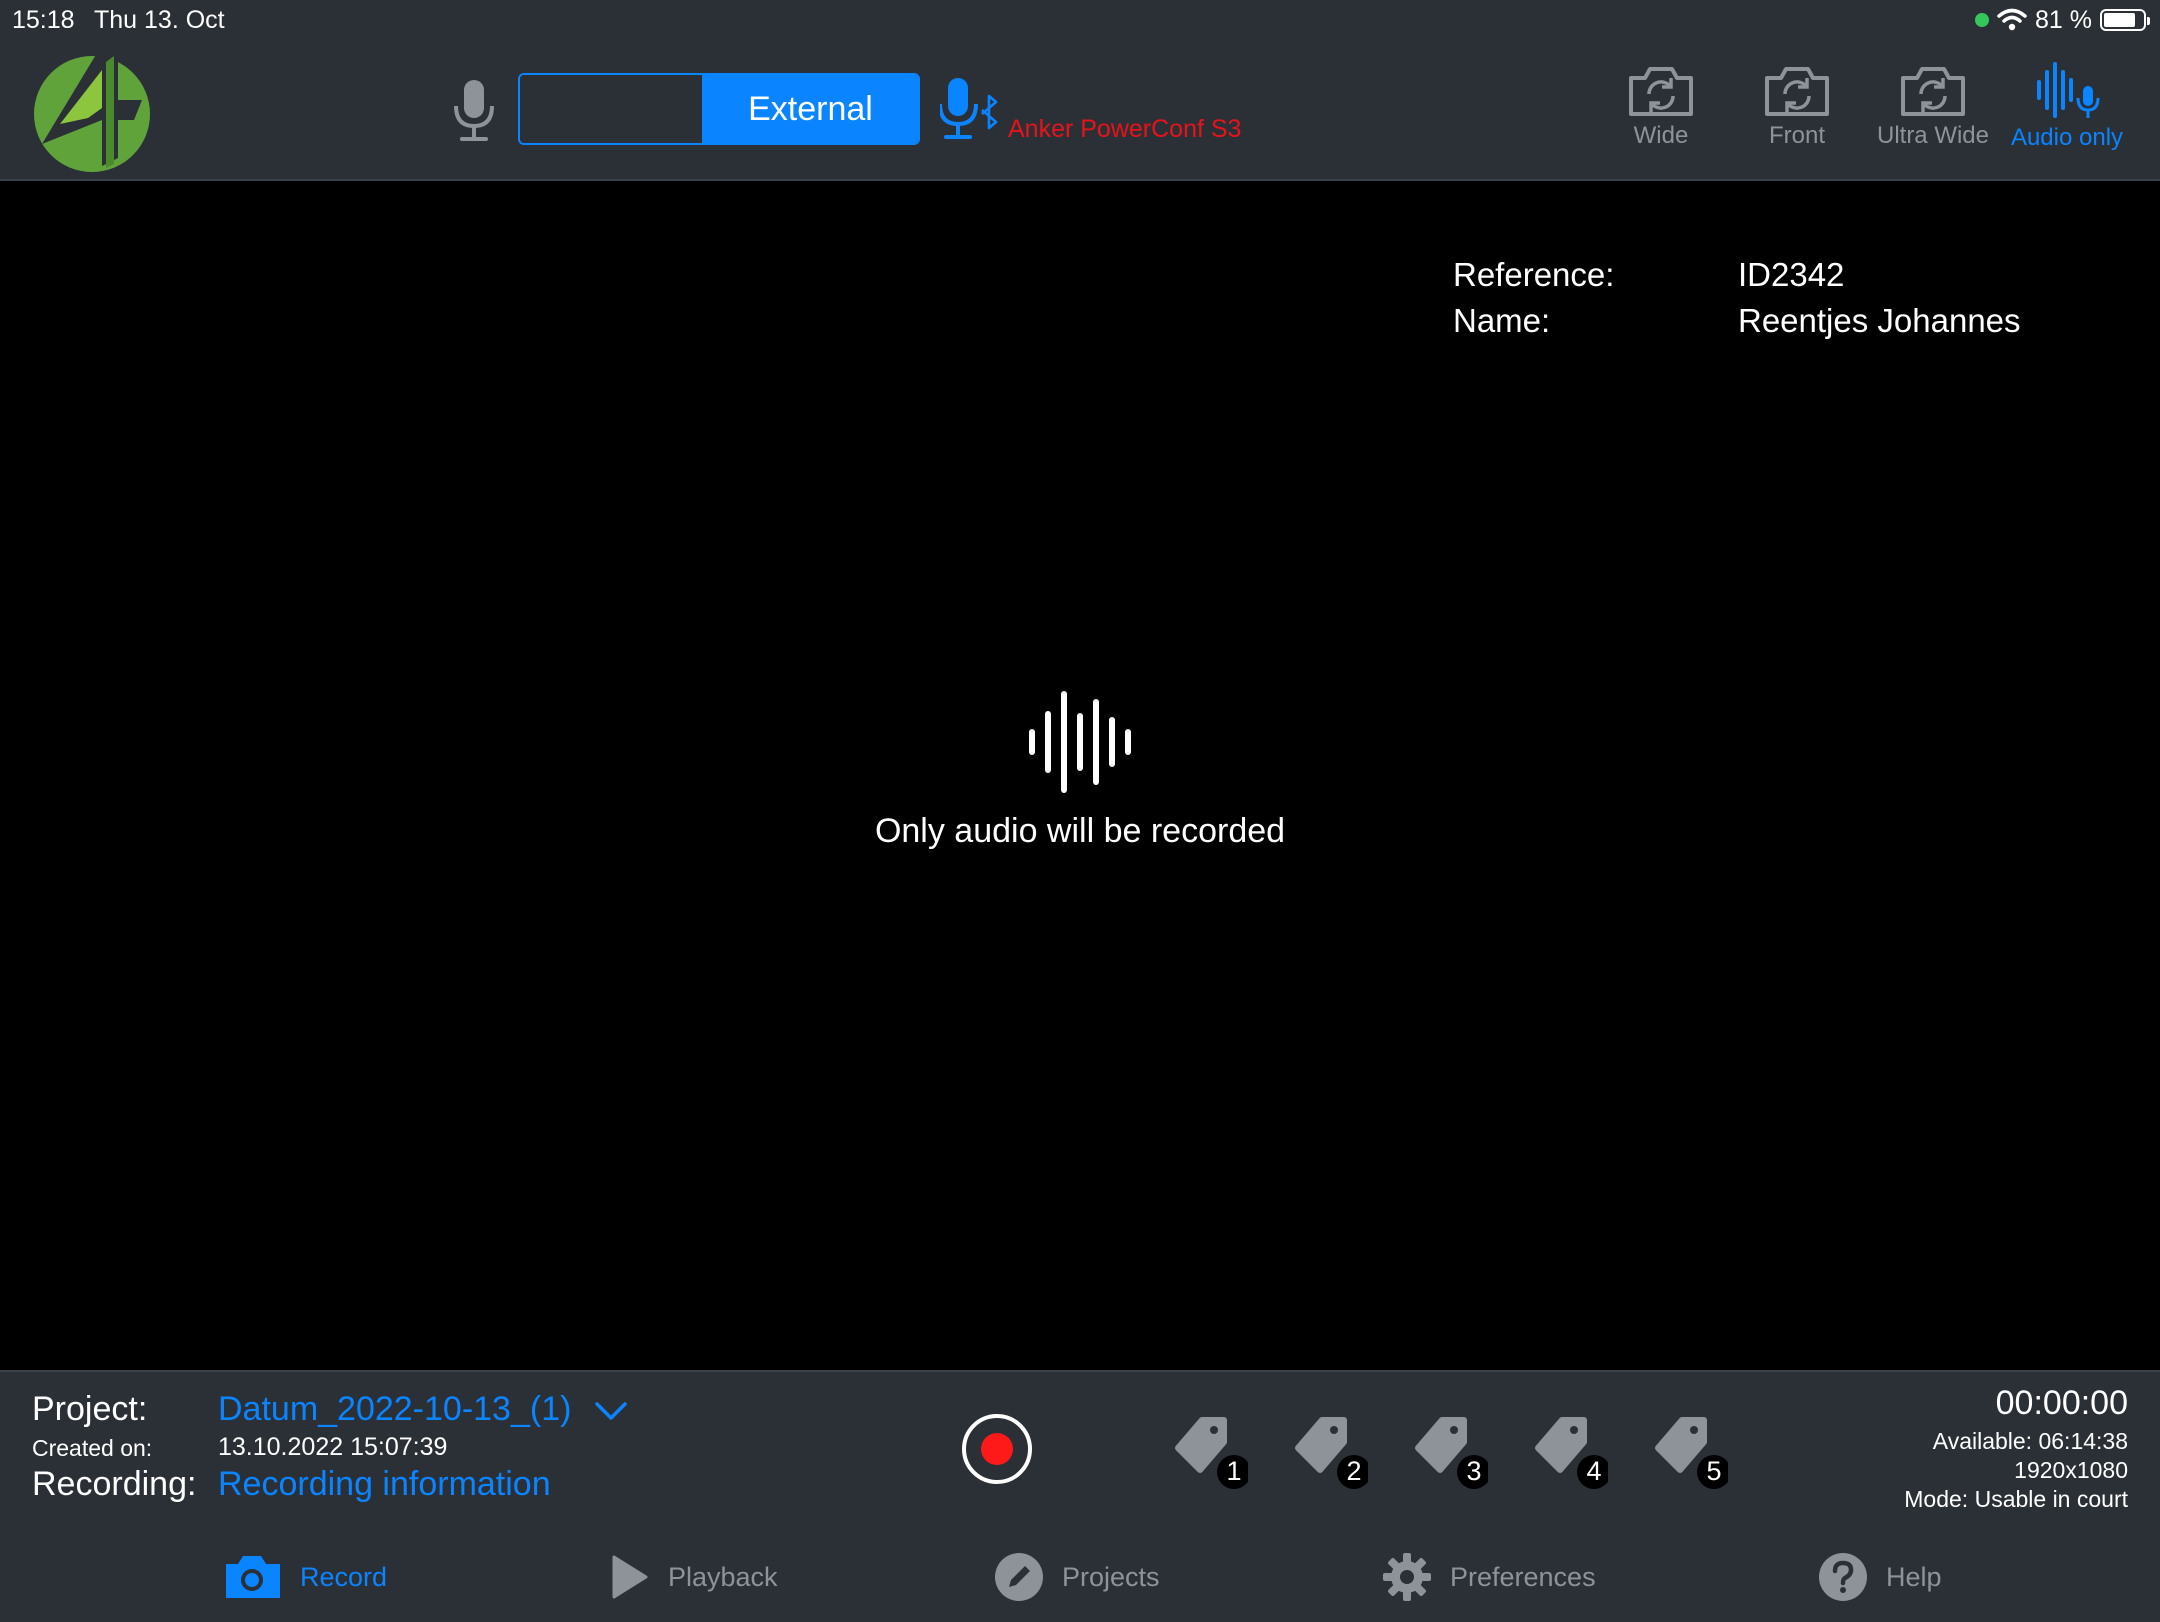  Describe the element at coordinates (1111, 1576) in the screenshot. I see `tab-projects-label: Projects` at that location.